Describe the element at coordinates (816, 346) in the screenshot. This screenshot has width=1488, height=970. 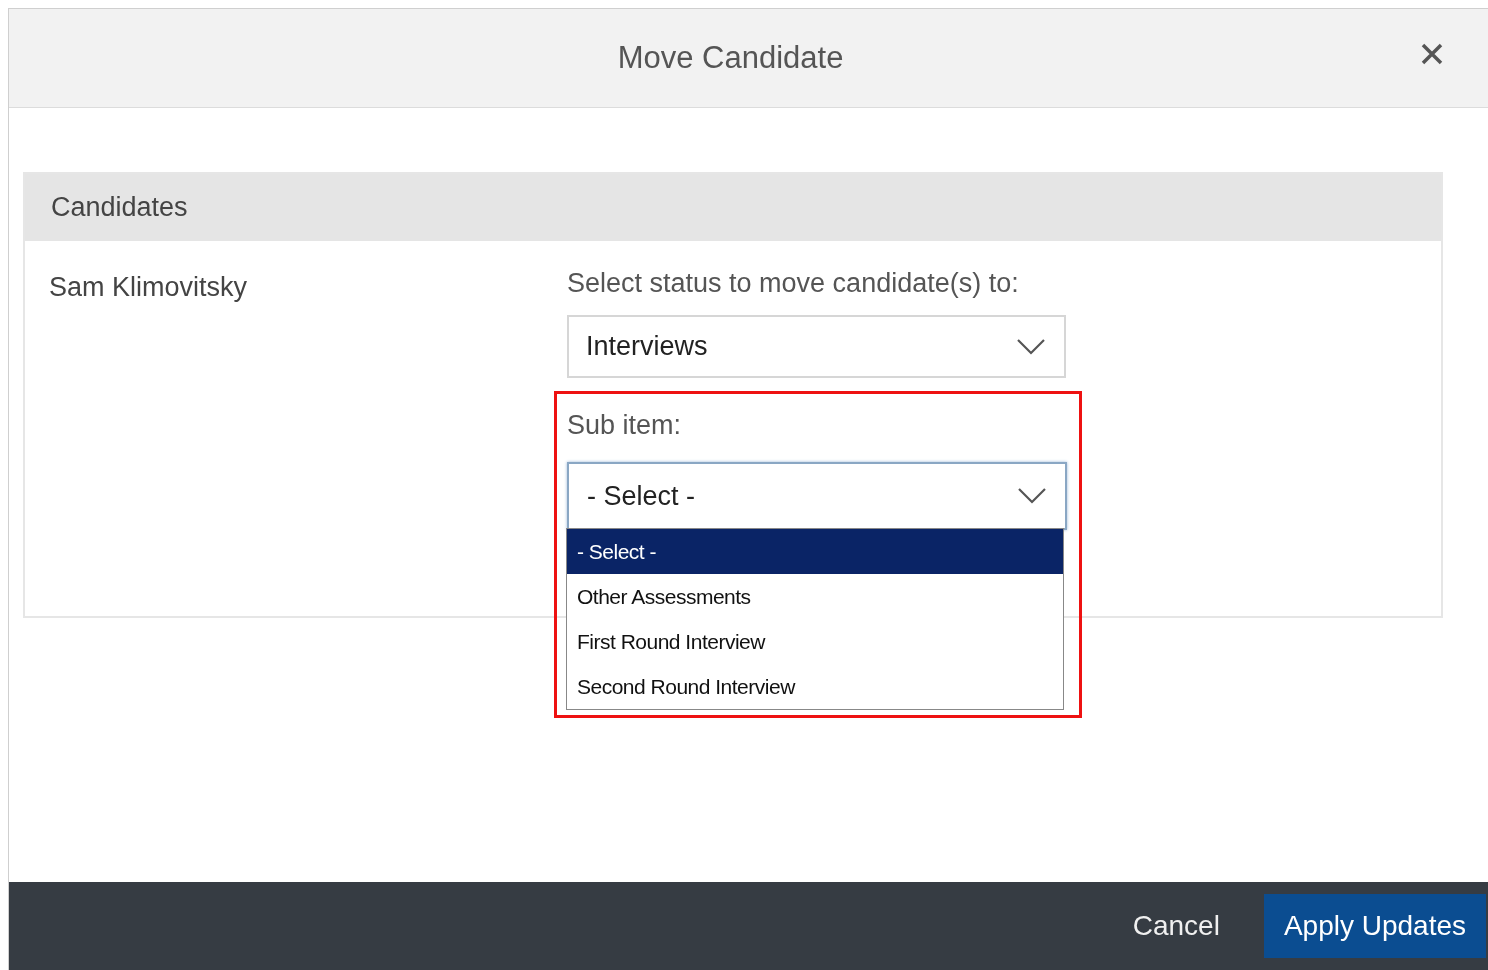
I see `status-select: Interviews` at that location.